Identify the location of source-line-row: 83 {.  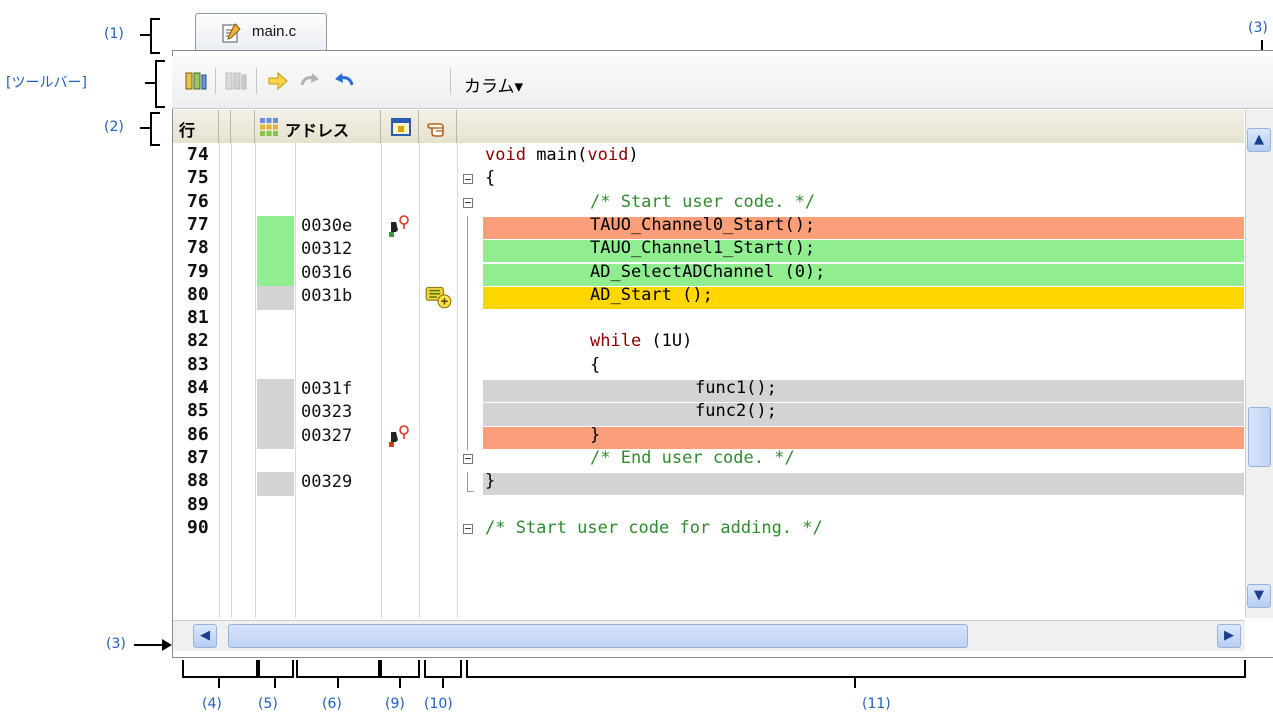
(708, 367).